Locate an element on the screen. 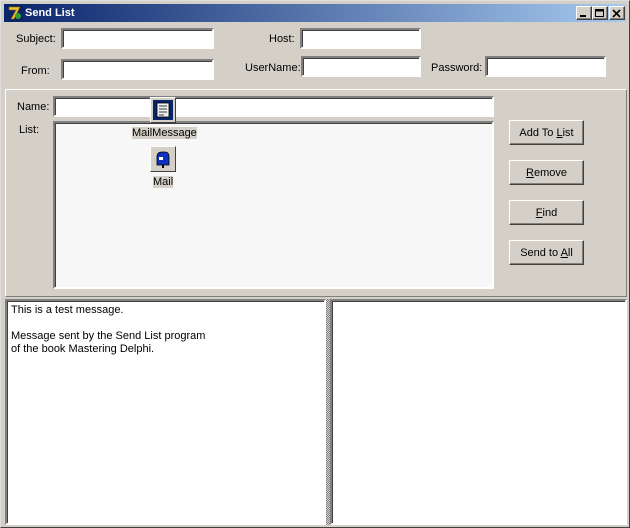  close-button is located at coordinates (617, 13).